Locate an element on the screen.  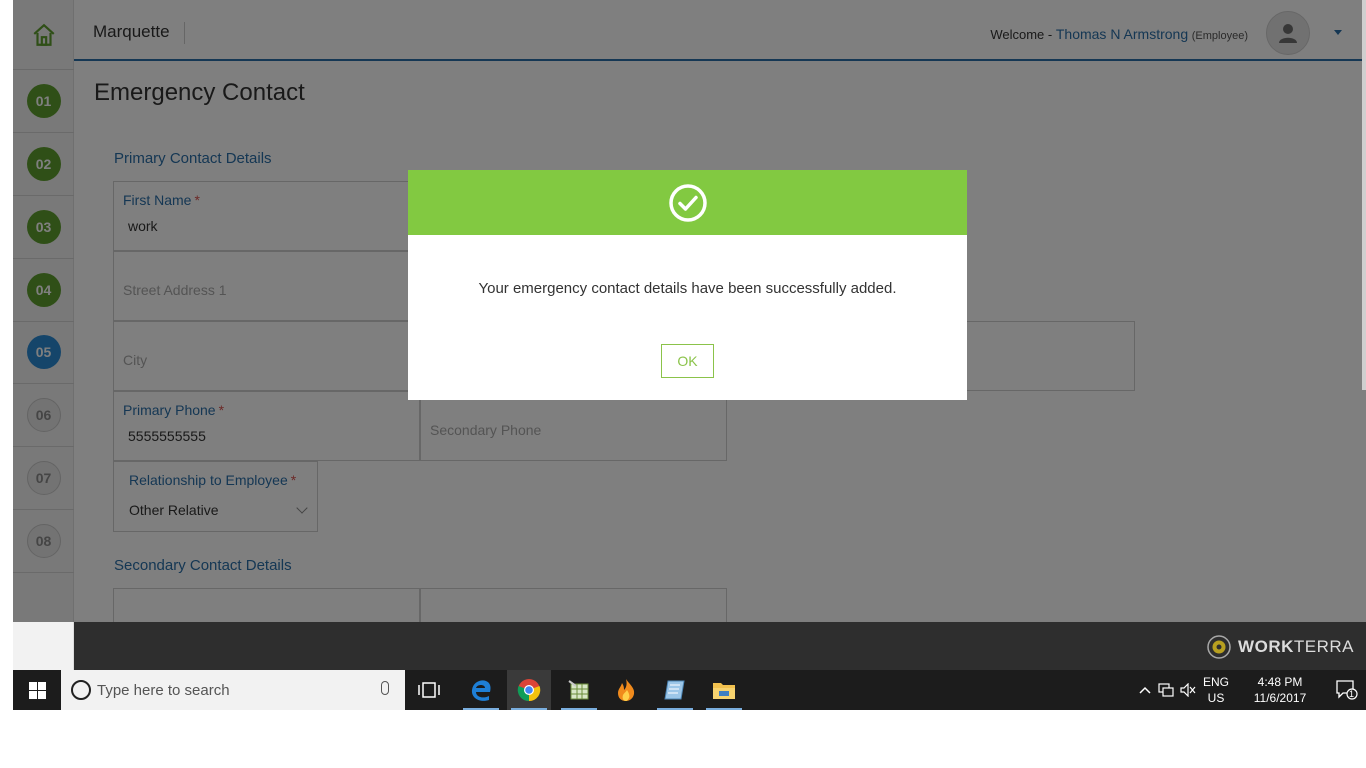
spreadsheet-icon is located at coordinates (578, 690).